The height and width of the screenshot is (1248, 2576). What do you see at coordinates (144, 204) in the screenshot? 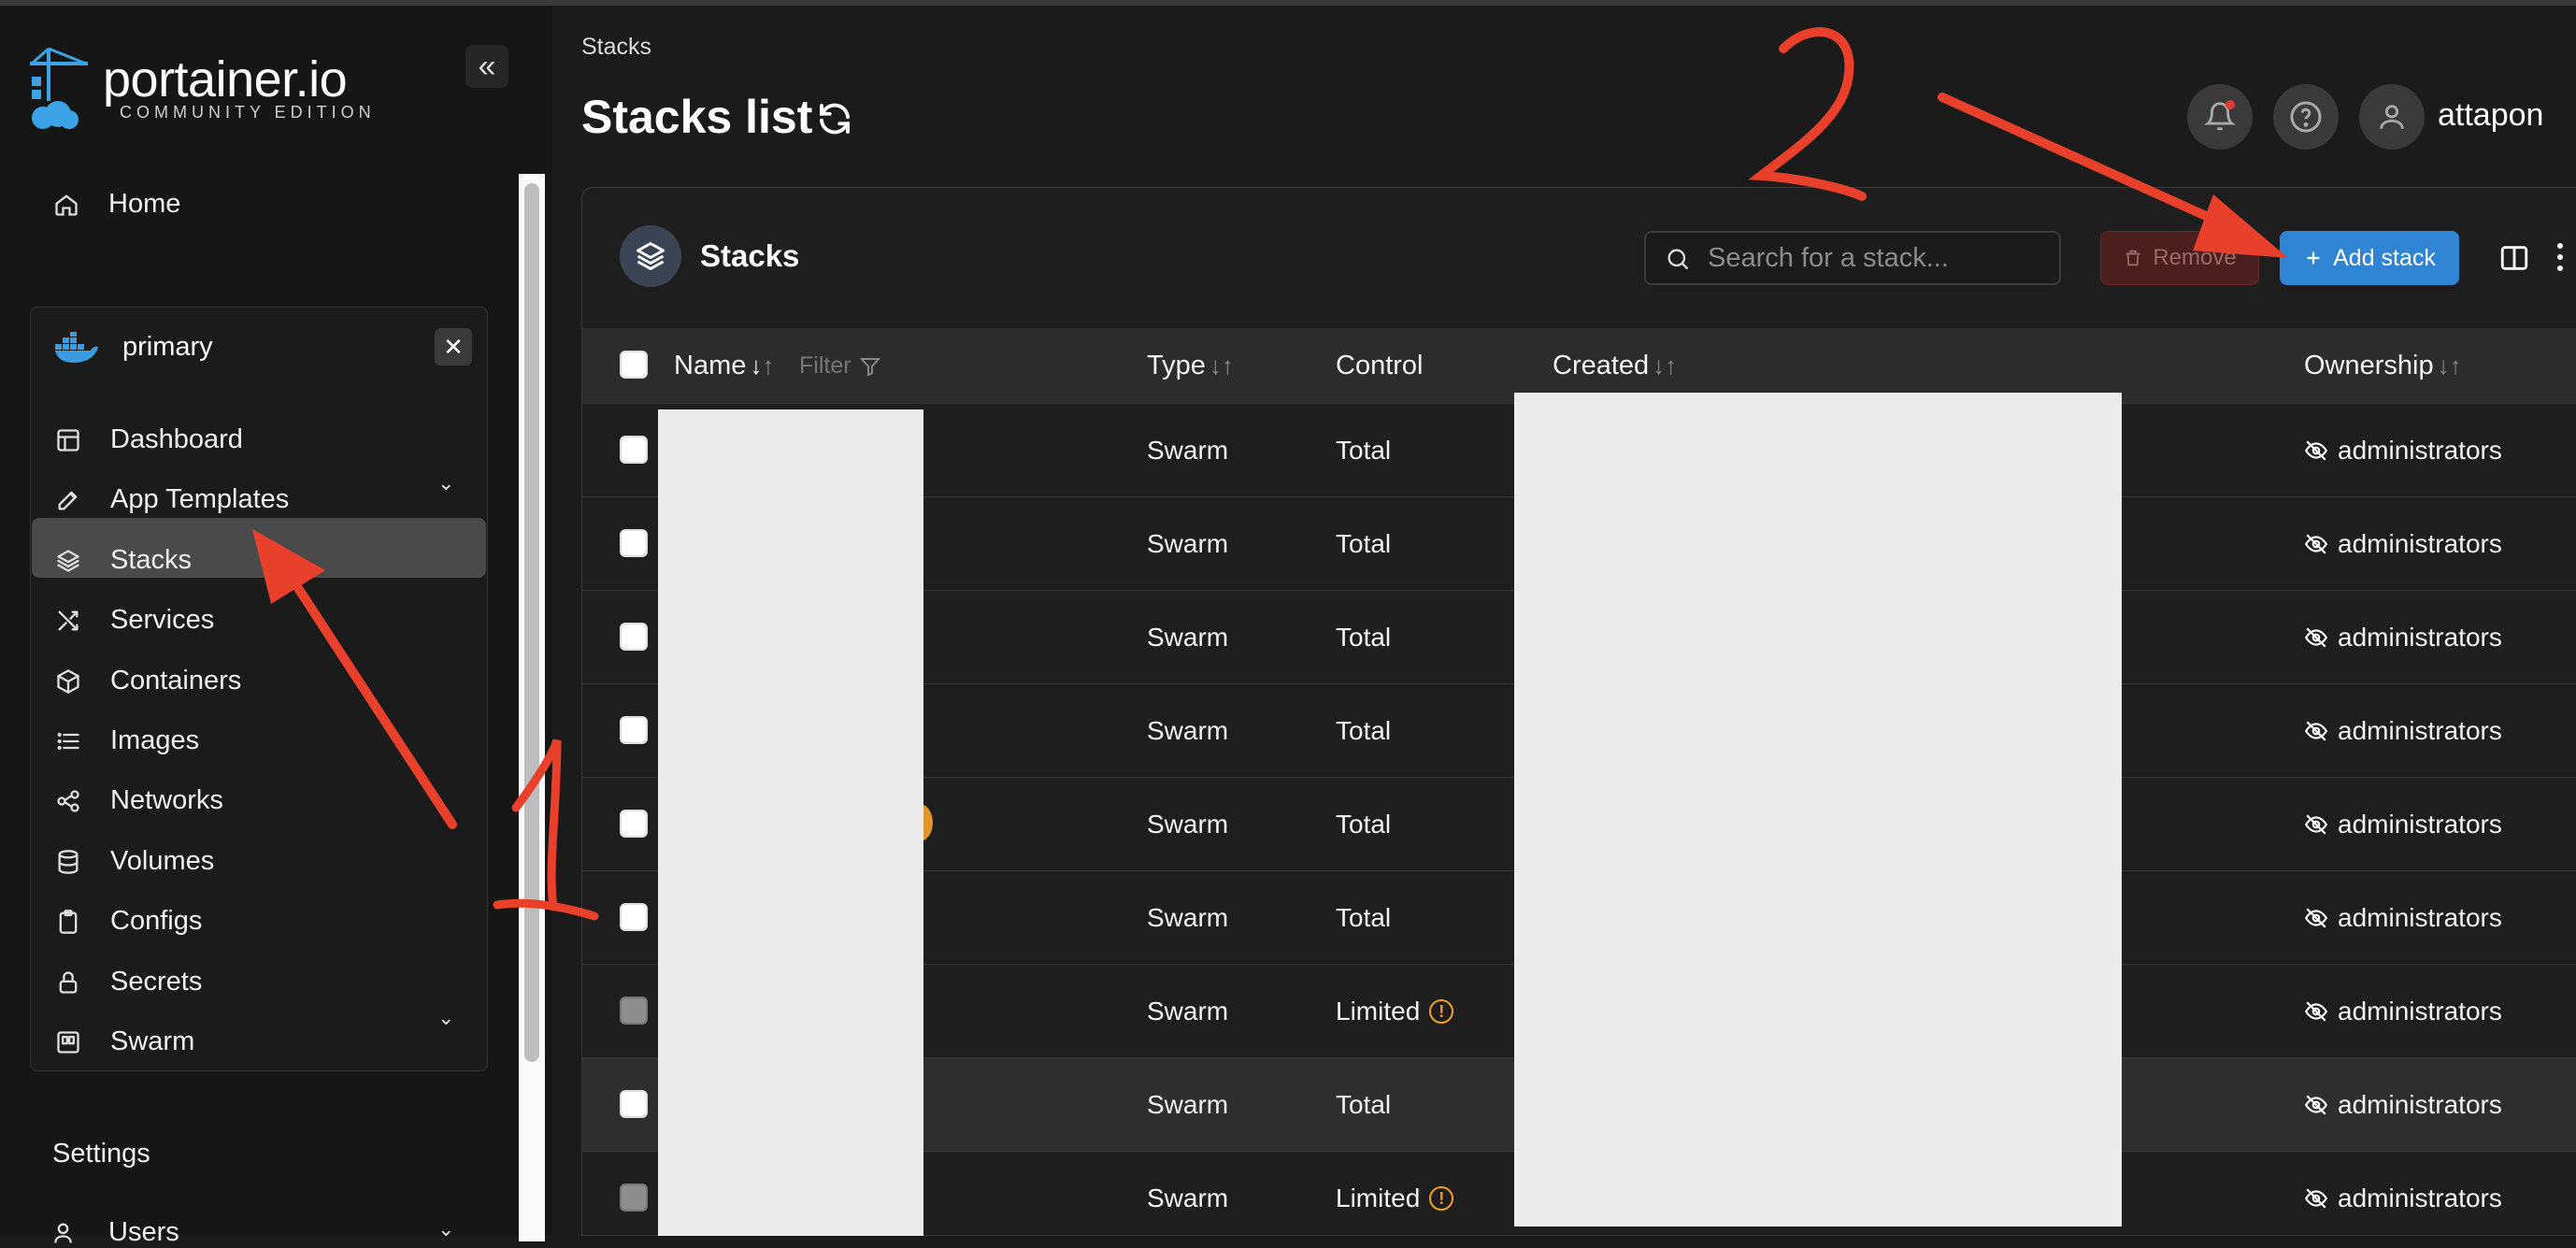
I see `sidebar-item-label: Home` at bounding box center [144, 204].